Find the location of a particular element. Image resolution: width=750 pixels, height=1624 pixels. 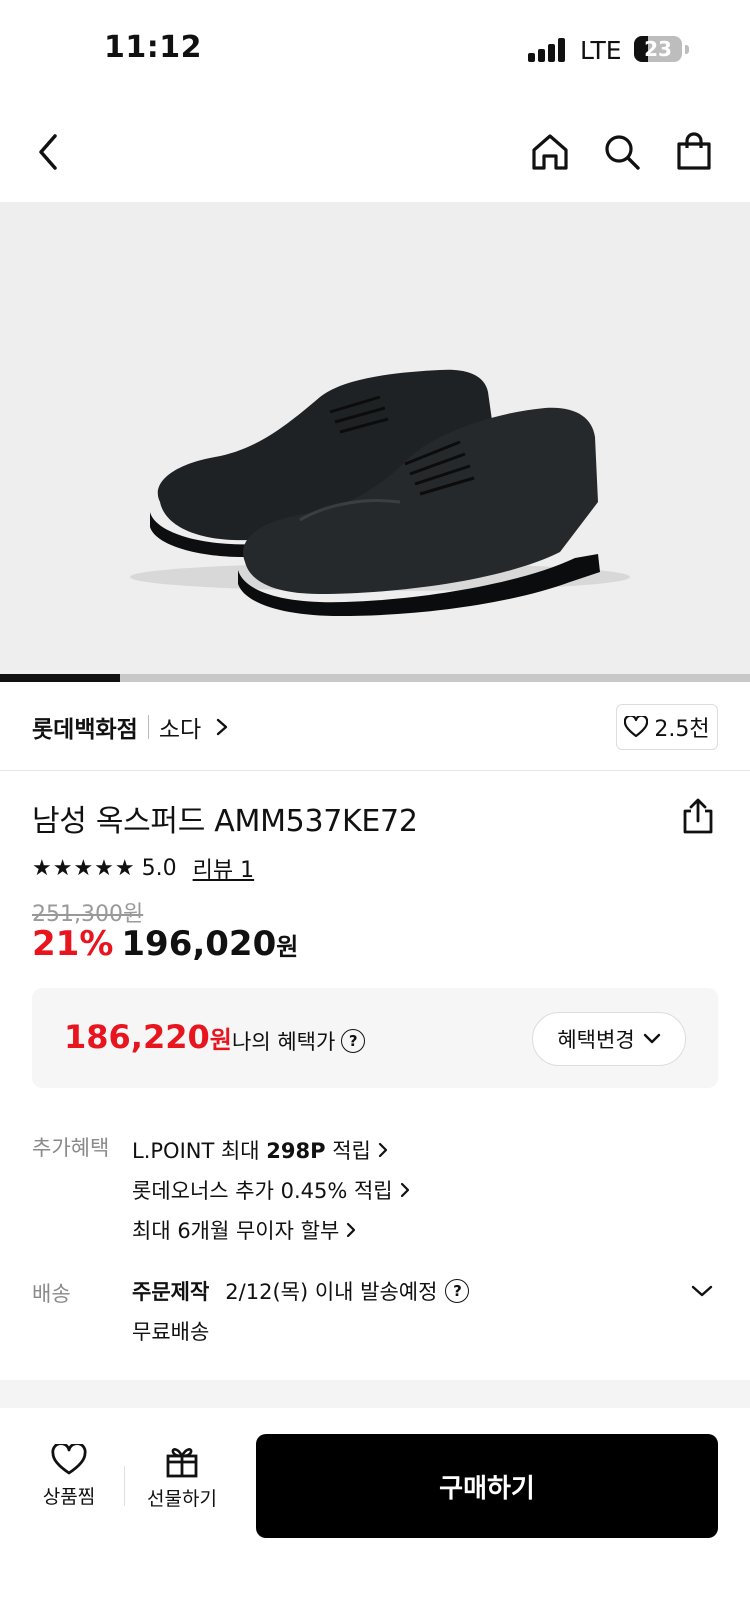

gift-button: 선물하기 is located at coordinates (182, 1477).